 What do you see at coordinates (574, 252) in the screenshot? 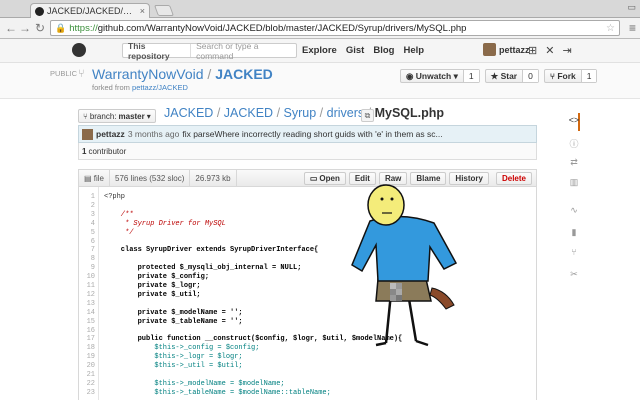
I see `network-icon: ⑂` at bounding box center [574, 252].